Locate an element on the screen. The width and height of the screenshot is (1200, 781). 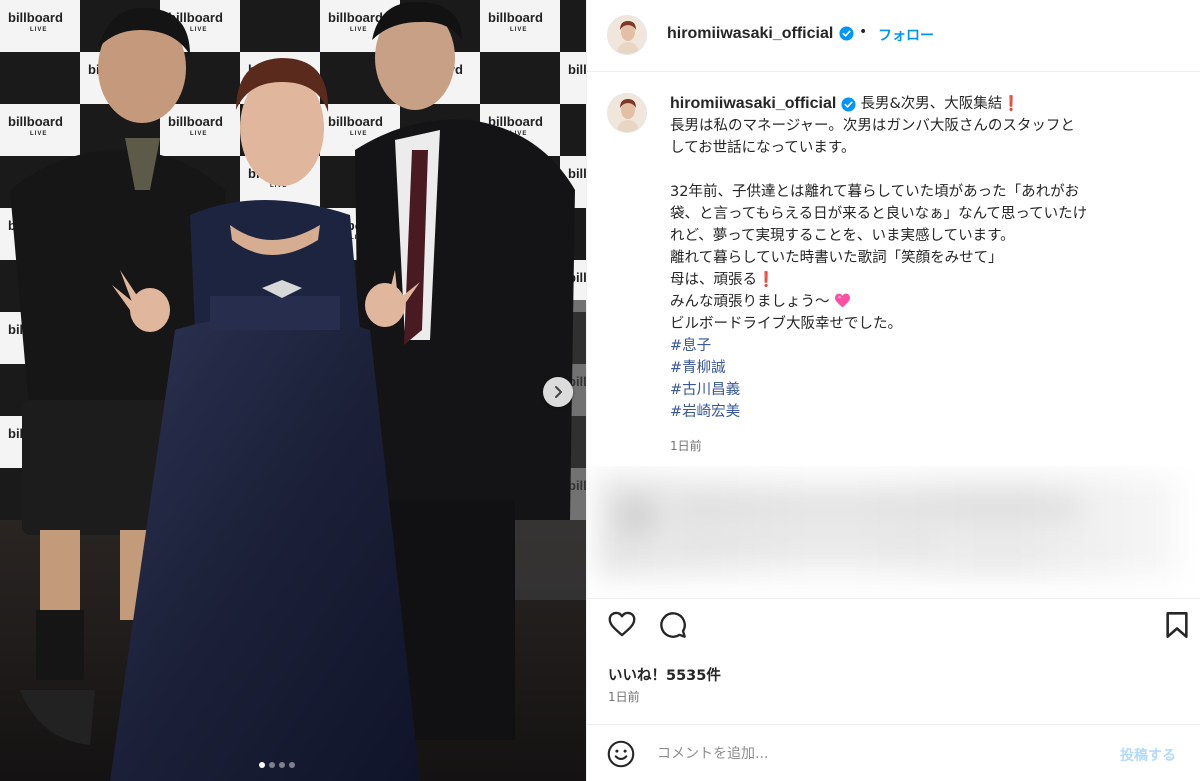
post-comment-button: 投稿する is located at coordinates (1148, 755).